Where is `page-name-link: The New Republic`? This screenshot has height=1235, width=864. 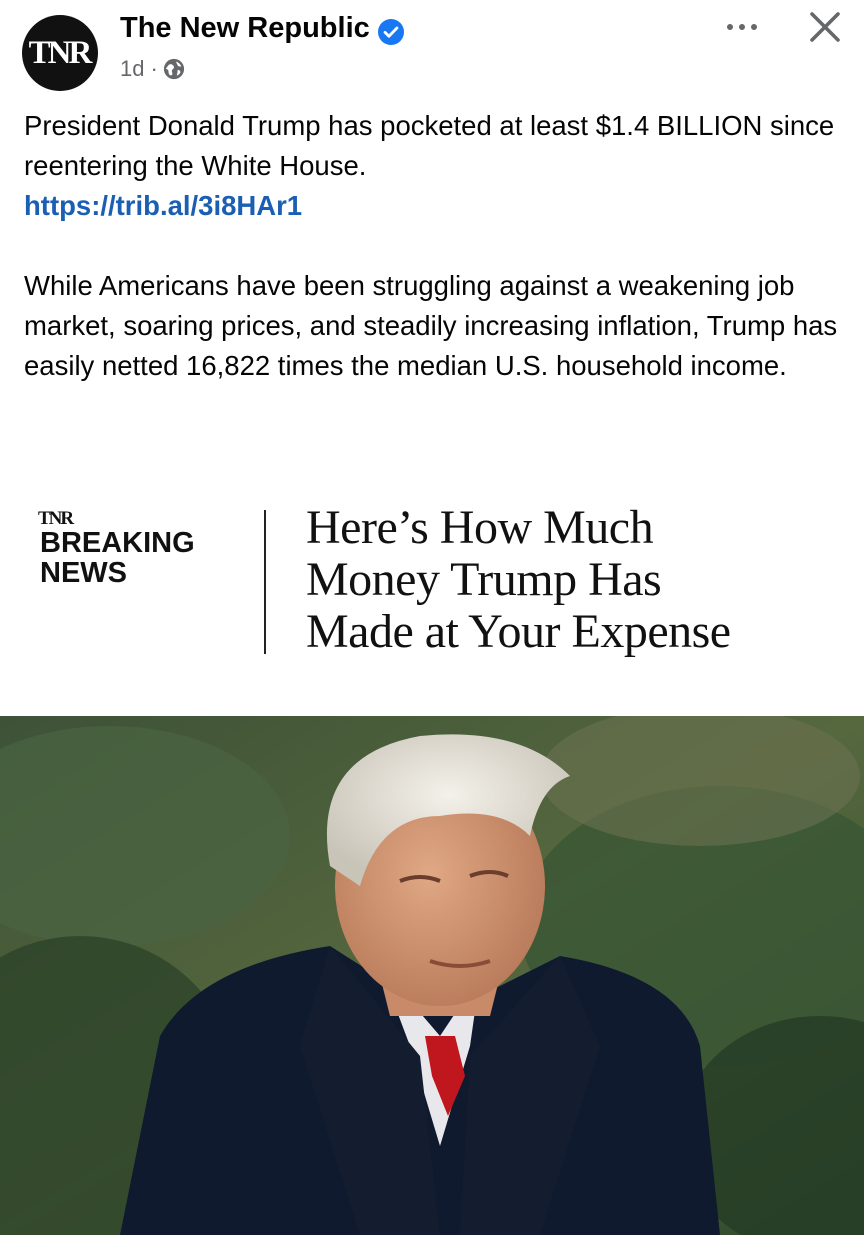
page-name-link: The New Republic is located at coordinates (245, 28).